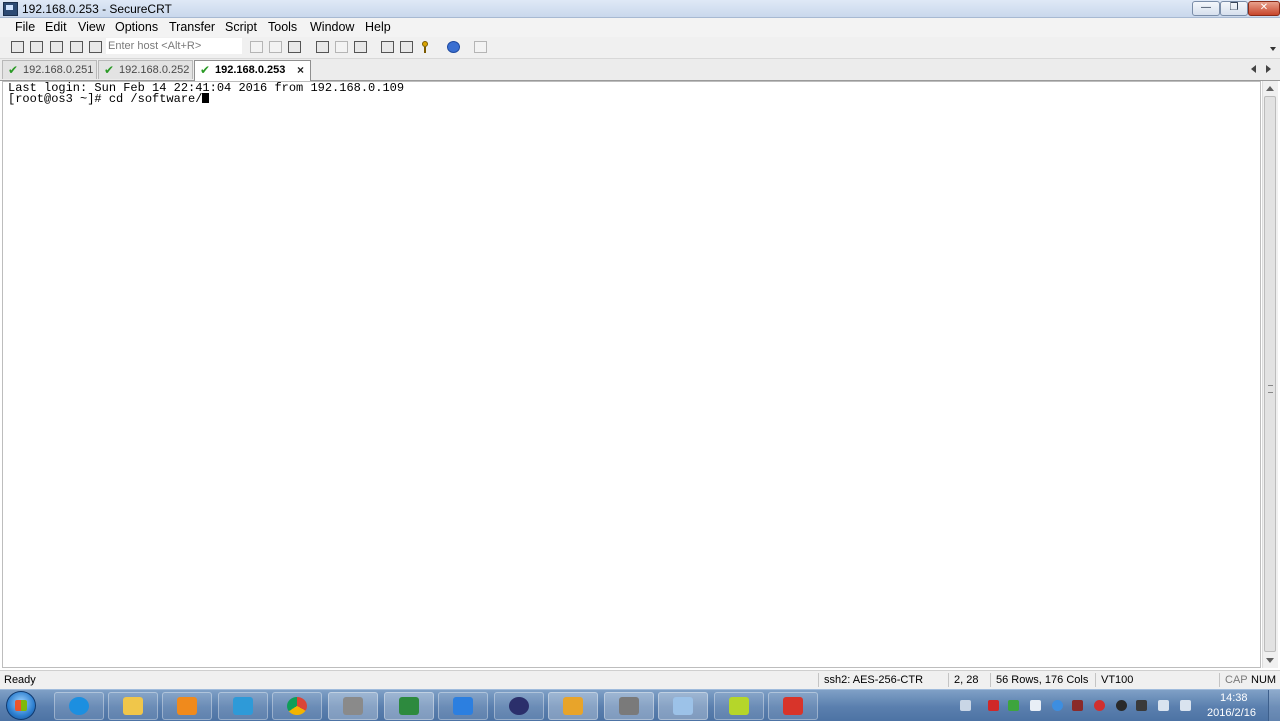 The width and height of the screenshot is (1280, 721). Describe the element at coordinates (91, 27) in the screenshot. I see `menu-view: View` at that location.